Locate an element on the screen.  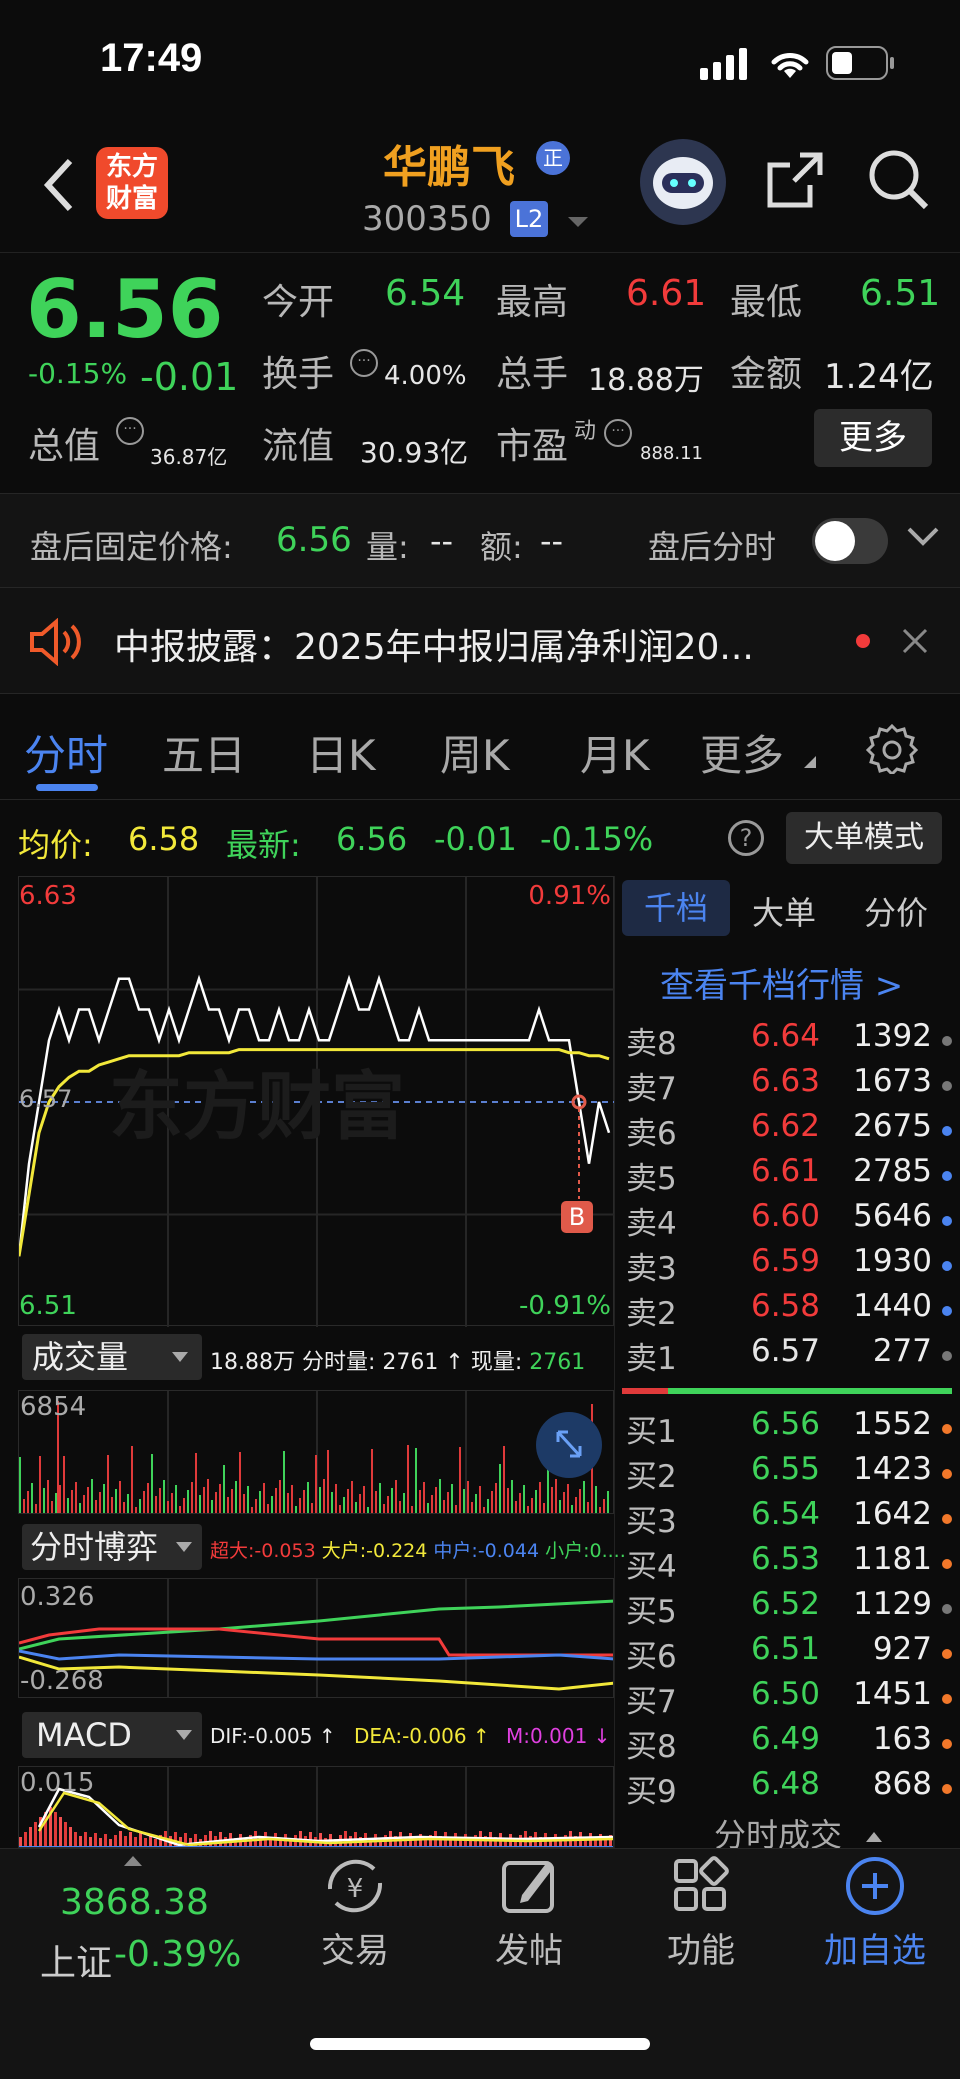
ask-level: 卖1 is located at coordinates (651, 1359).